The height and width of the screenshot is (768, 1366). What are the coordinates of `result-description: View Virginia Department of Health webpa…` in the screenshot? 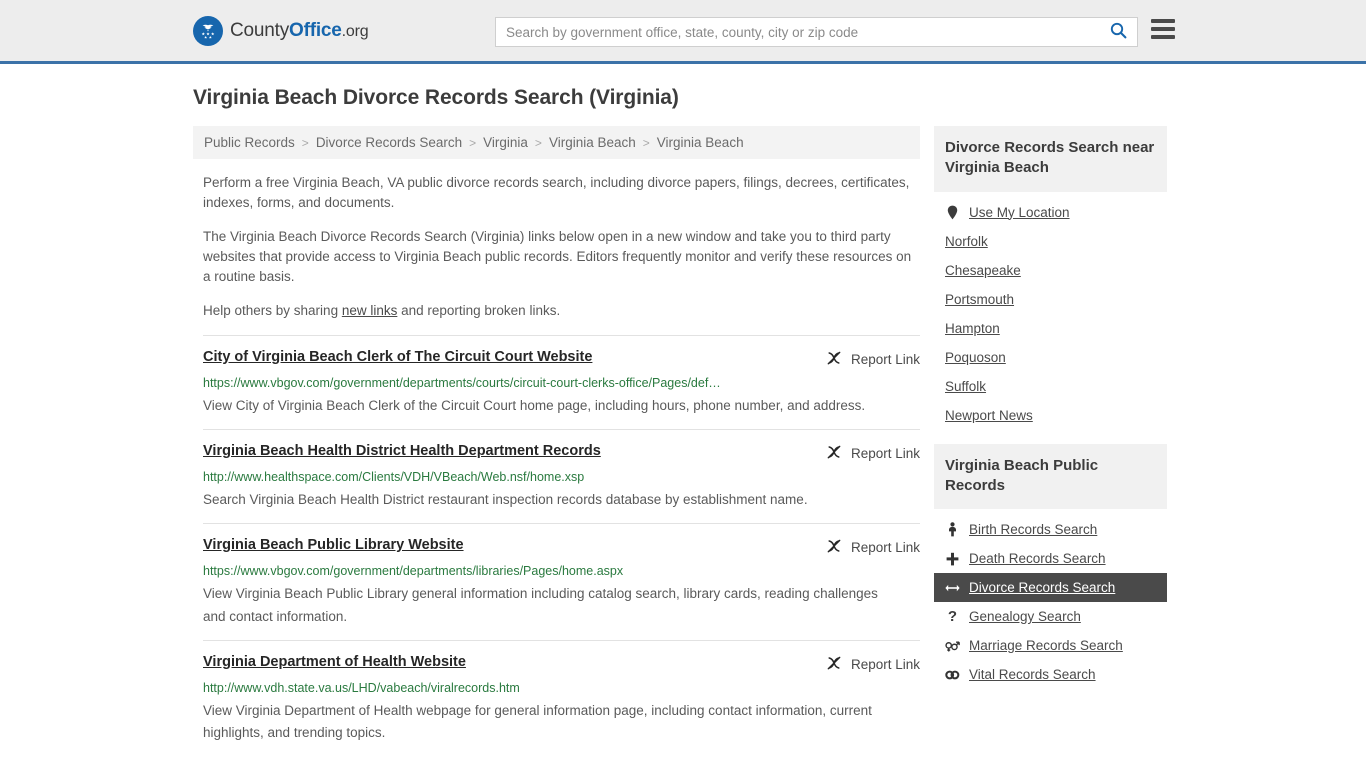 It's located at (537, 721).